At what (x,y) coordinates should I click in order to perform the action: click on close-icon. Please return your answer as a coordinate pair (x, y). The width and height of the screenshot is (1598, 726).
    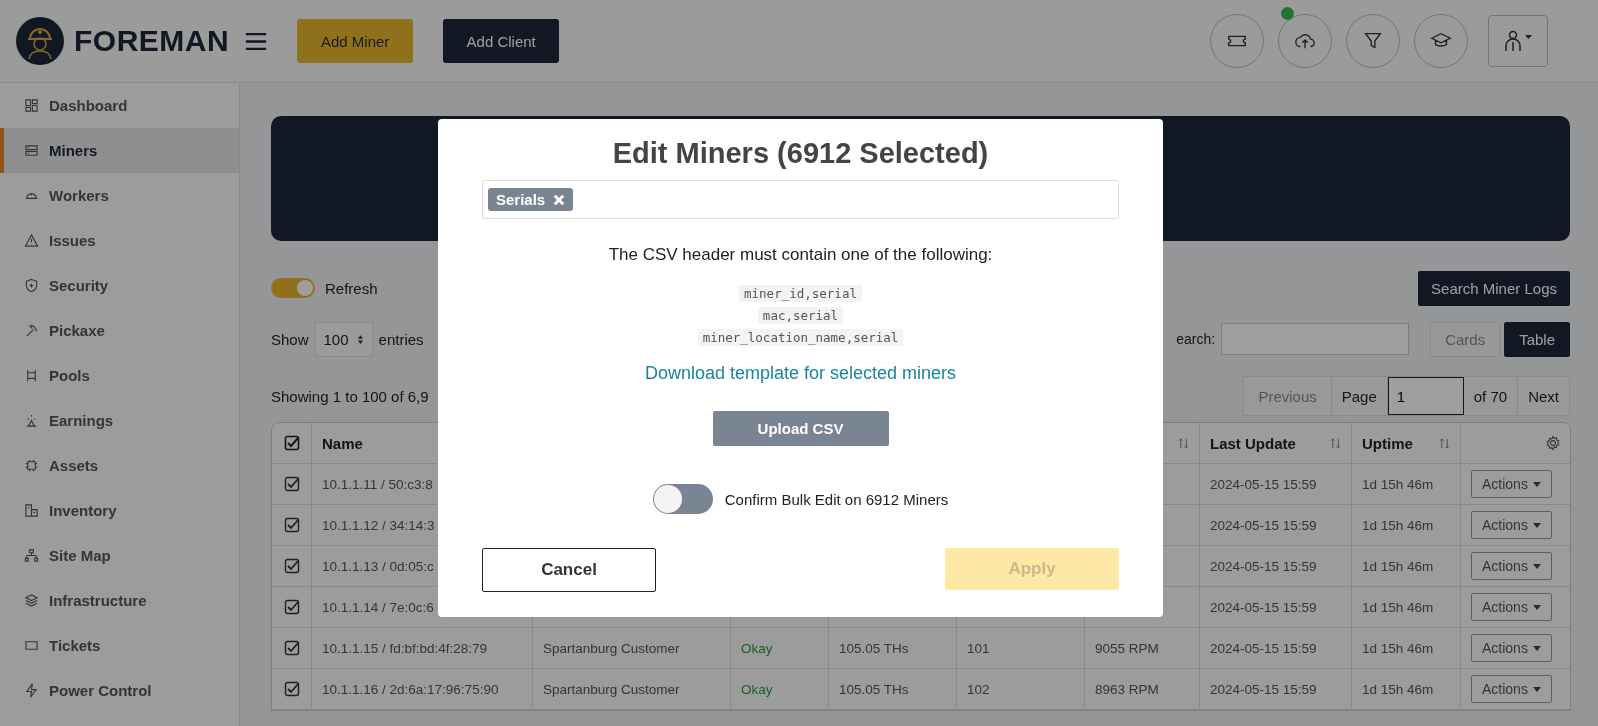
    Looking at the image, I should click on (559, 199).